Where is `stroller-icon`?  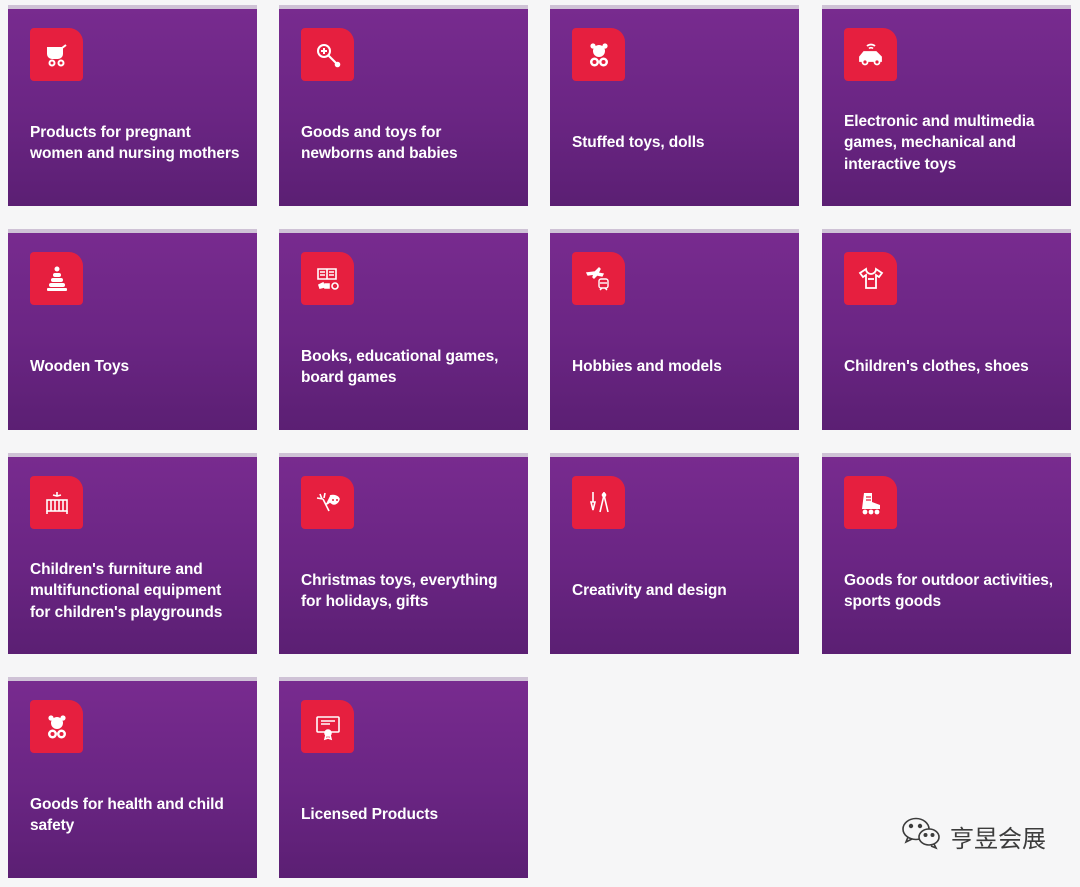
stroller-icon is located at coordinates (56, 54).